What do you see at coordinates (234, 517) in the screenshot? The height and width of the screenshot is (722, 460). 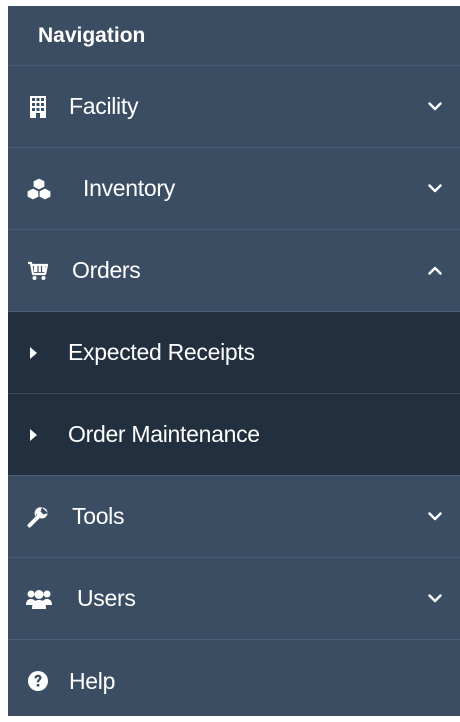 I see `nav-item-tools: Tools` at bounding box center [234, 517].